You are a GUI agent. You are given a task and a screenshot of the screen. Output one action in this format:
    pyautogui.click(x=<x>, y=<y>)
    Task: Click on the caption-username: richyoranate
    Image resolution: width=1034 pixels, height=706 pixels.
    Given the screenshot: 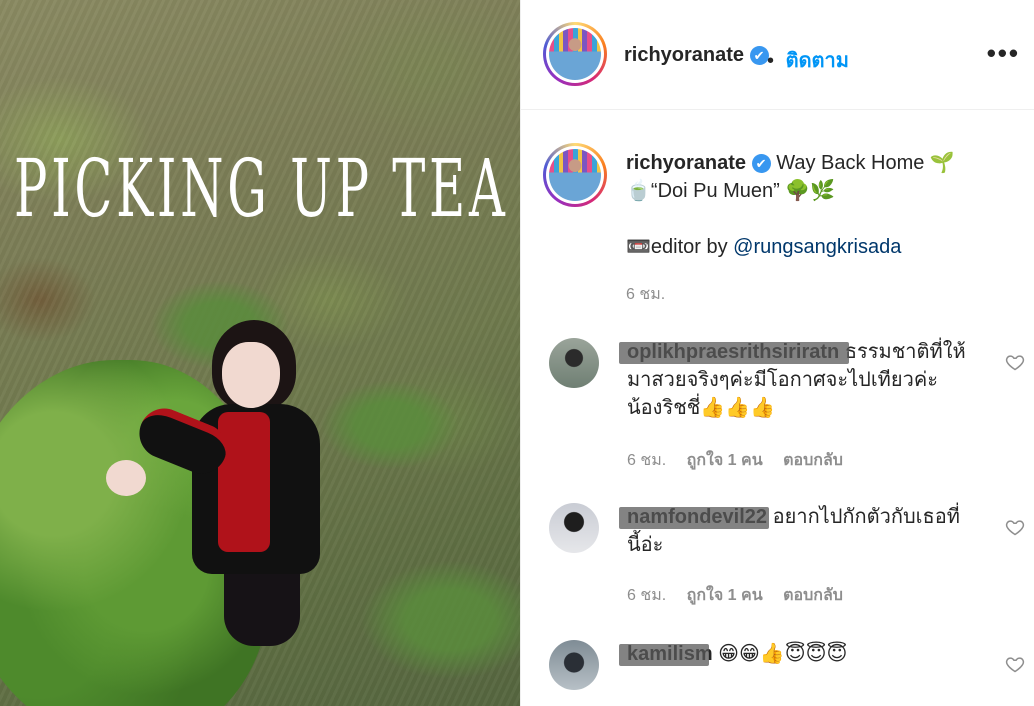 What is the action you would take?
    pyautogui.click(x=686, y=163)
    